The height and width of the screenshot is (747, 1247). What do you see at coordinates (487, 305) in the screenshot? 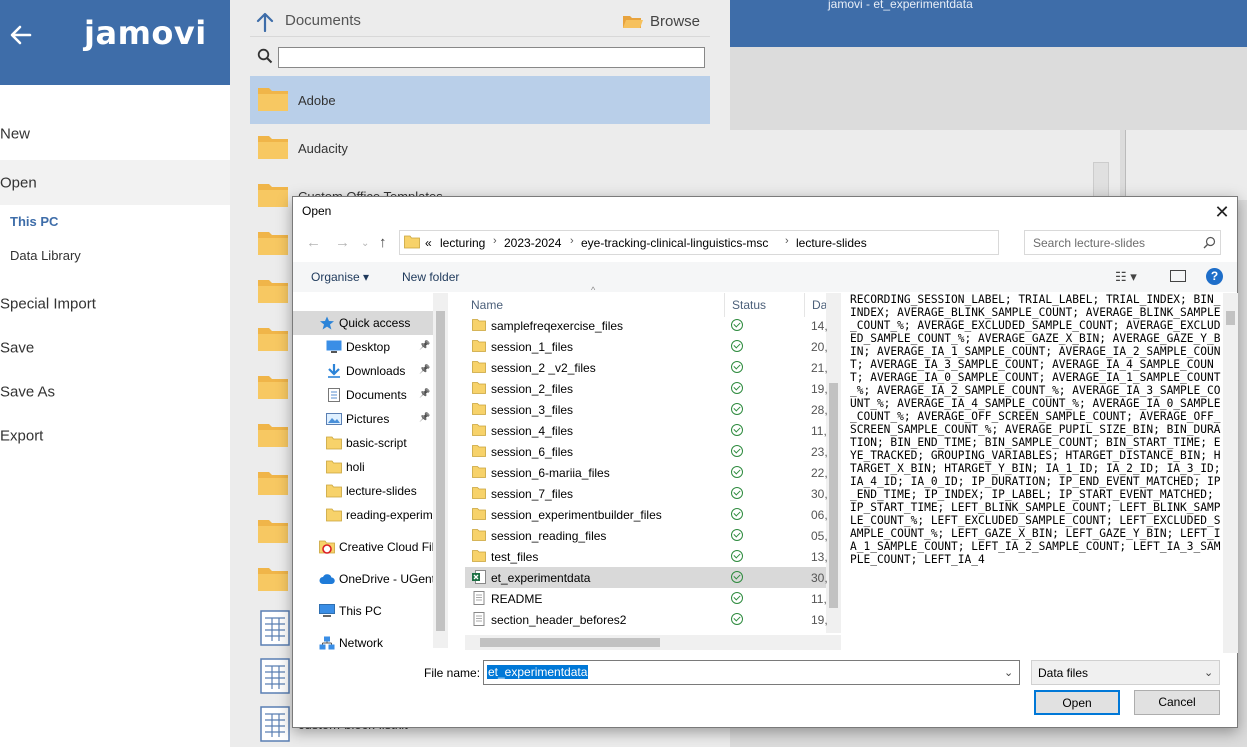
I see `column-header-name: Name` at bounding box center [487, 305].